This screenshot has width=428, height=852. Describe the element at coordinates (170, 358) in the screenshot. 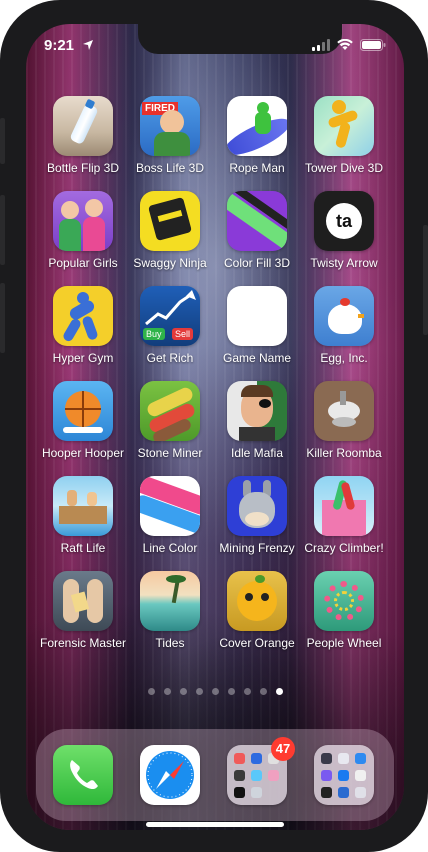

I see `app-label: Get Rich` at that location.